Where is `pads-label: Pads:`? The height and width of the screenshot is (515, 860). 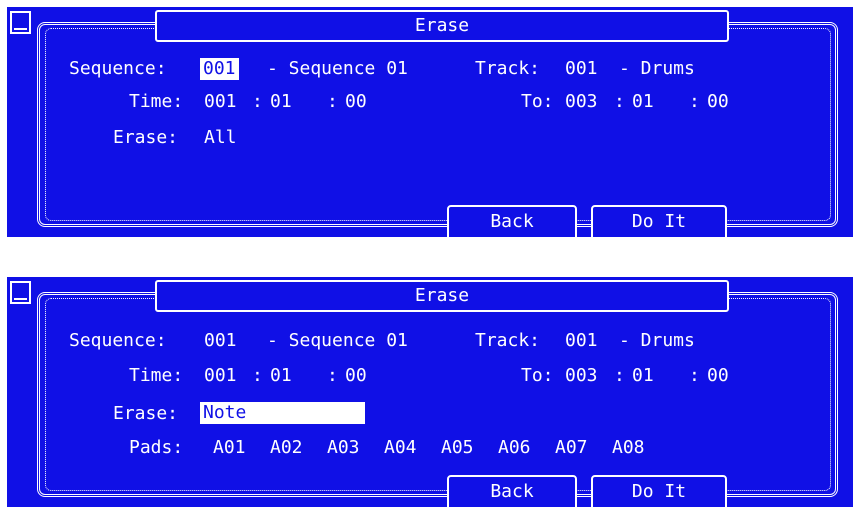
pads-label: Pads: is located at coordinates (156, 447).